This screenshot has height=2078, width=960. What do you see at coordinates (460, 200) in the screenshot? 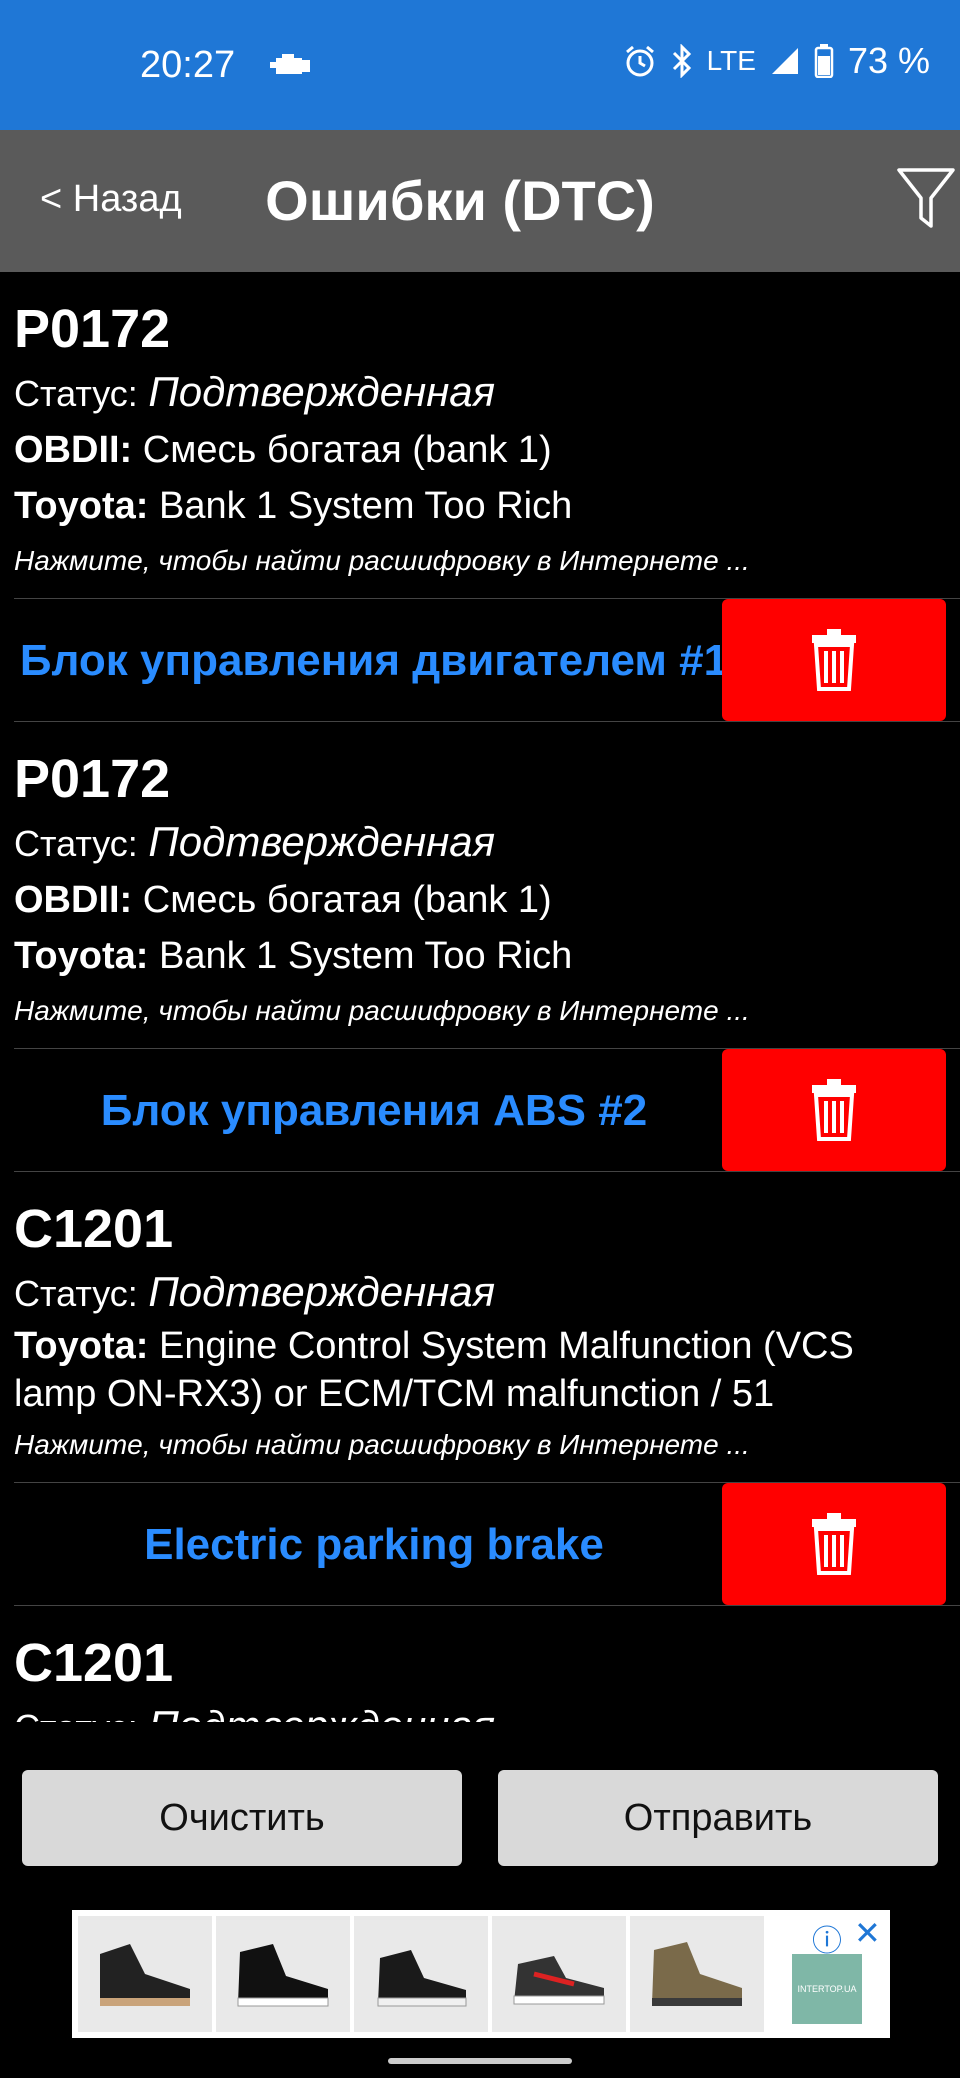
I see `page-title: Ошибки (DTC)` at bounding box center [460, 200].